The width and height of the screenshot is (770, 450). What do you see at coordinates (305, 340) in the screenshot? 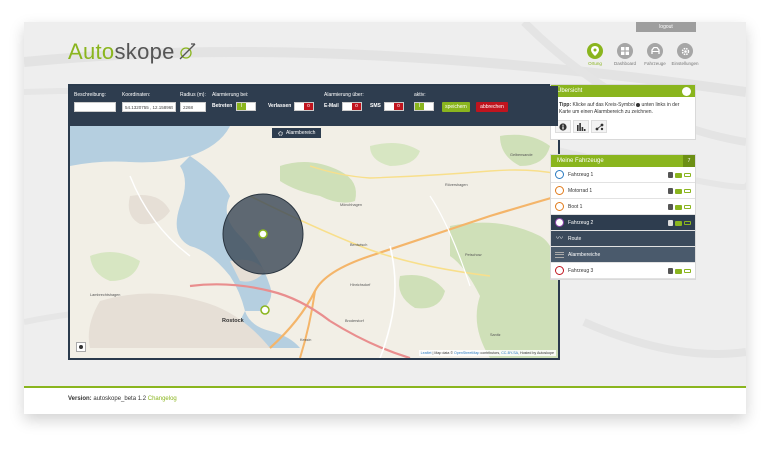
I see `place-kessin: Kessin` at bounding box center [305, 340].